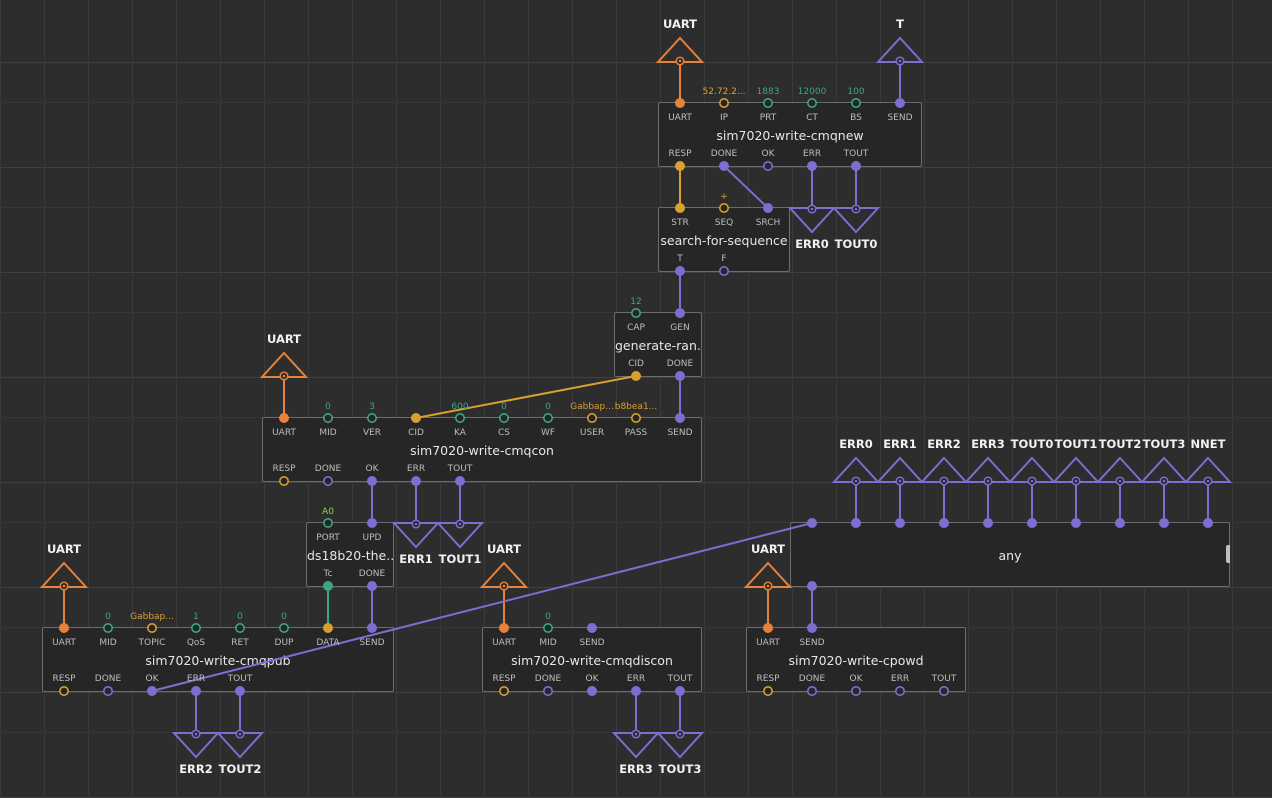 The height and width of the screenshot is (798, 1272). What do you see at coordinates (636, 433) in the screenshot?
I see `pin-label: PASS` at bounding box center [636, 433].